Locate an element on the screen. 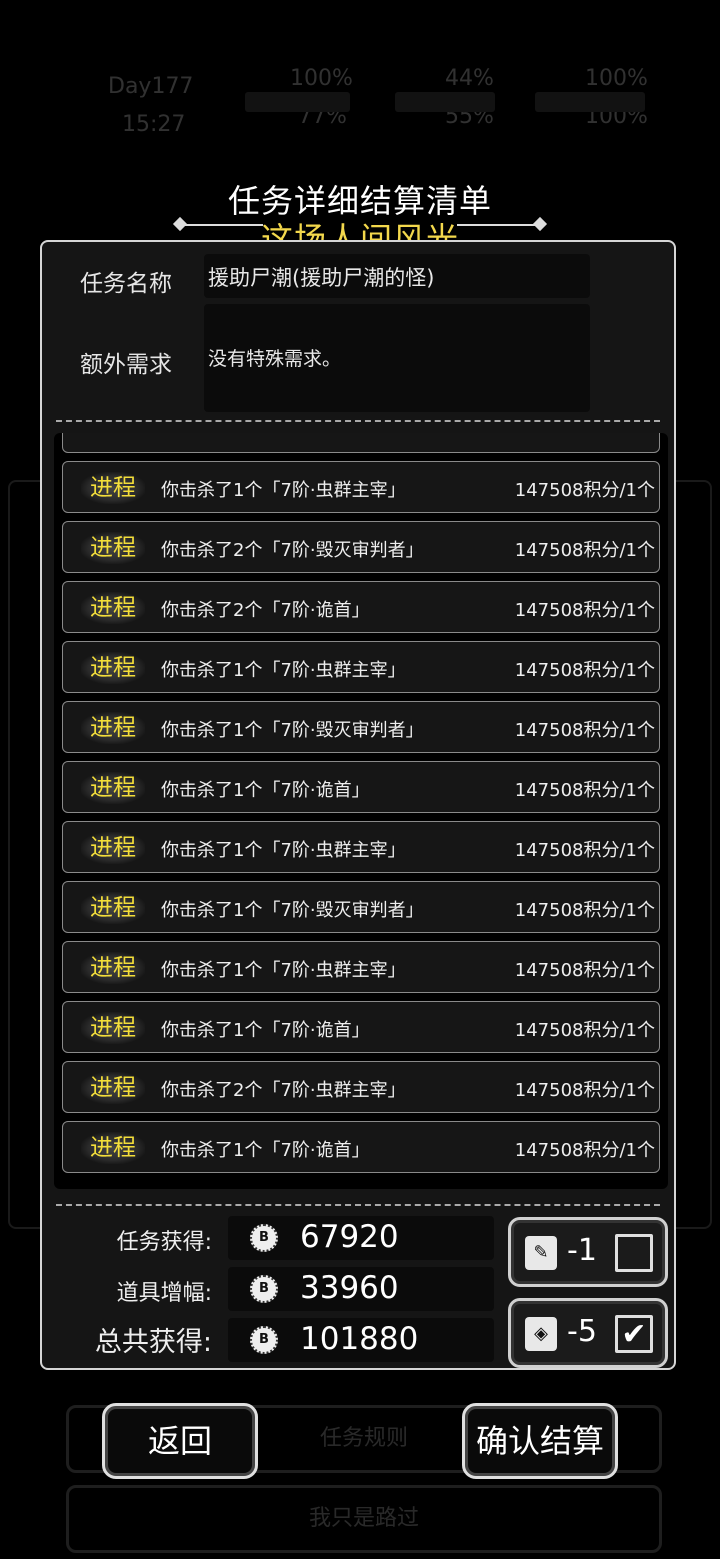 The image size is (720, 1559). total-reward-box: B 101880 is located at coordinates (361, 1340).